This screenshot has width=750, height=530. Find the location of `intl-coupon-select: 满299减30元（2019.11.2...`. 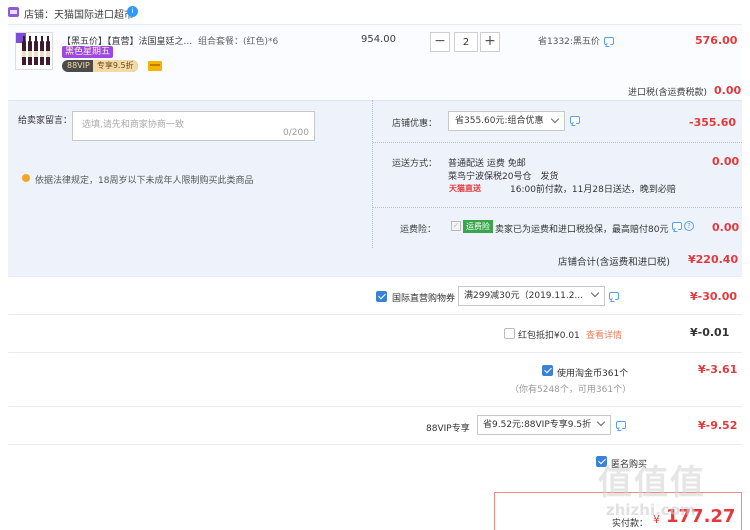

intl-coupon-select: 满299减30元（2019.11.2... is located at coordinates (531, 296).